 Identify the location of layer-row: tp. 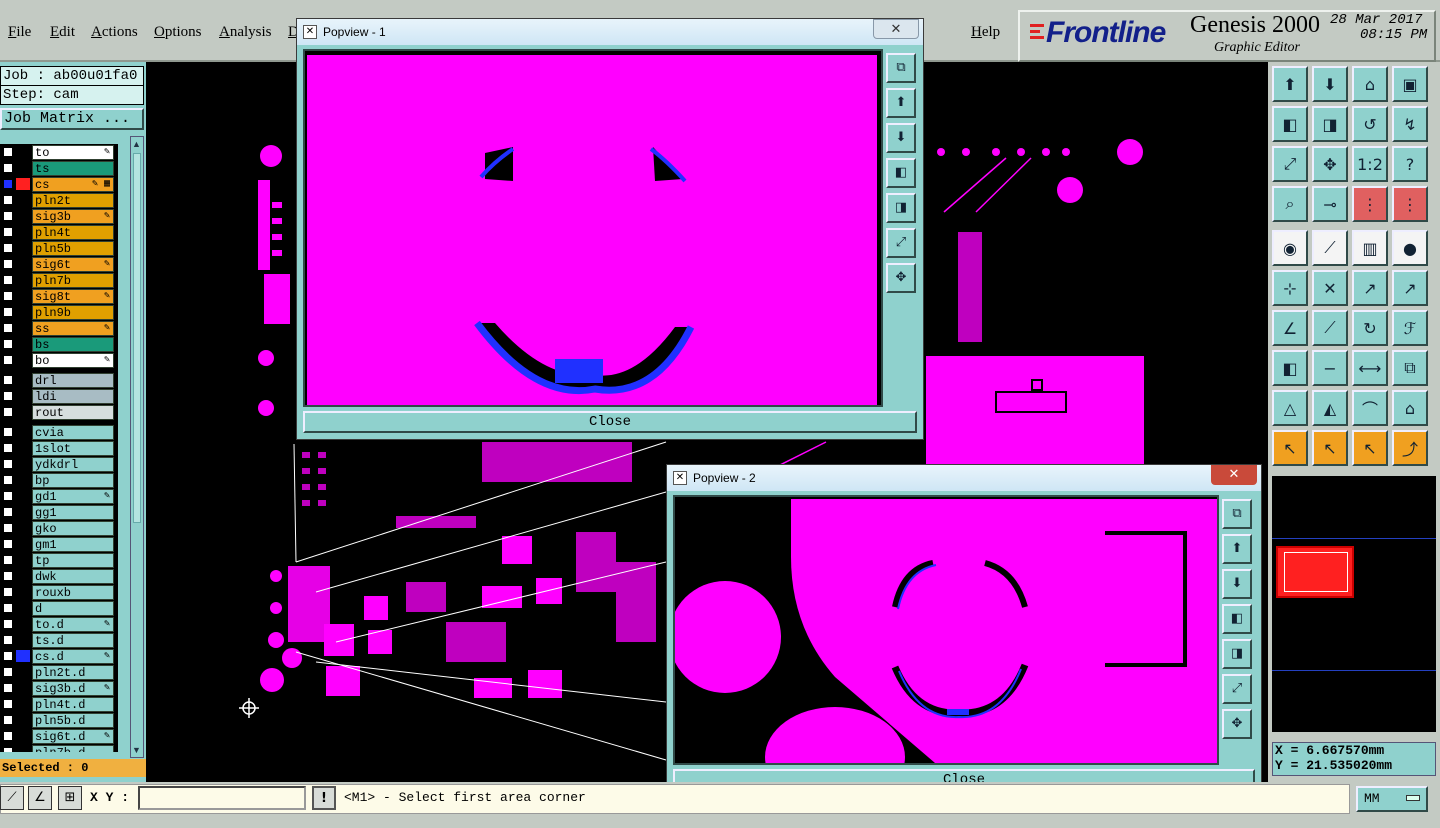
(59, 560).